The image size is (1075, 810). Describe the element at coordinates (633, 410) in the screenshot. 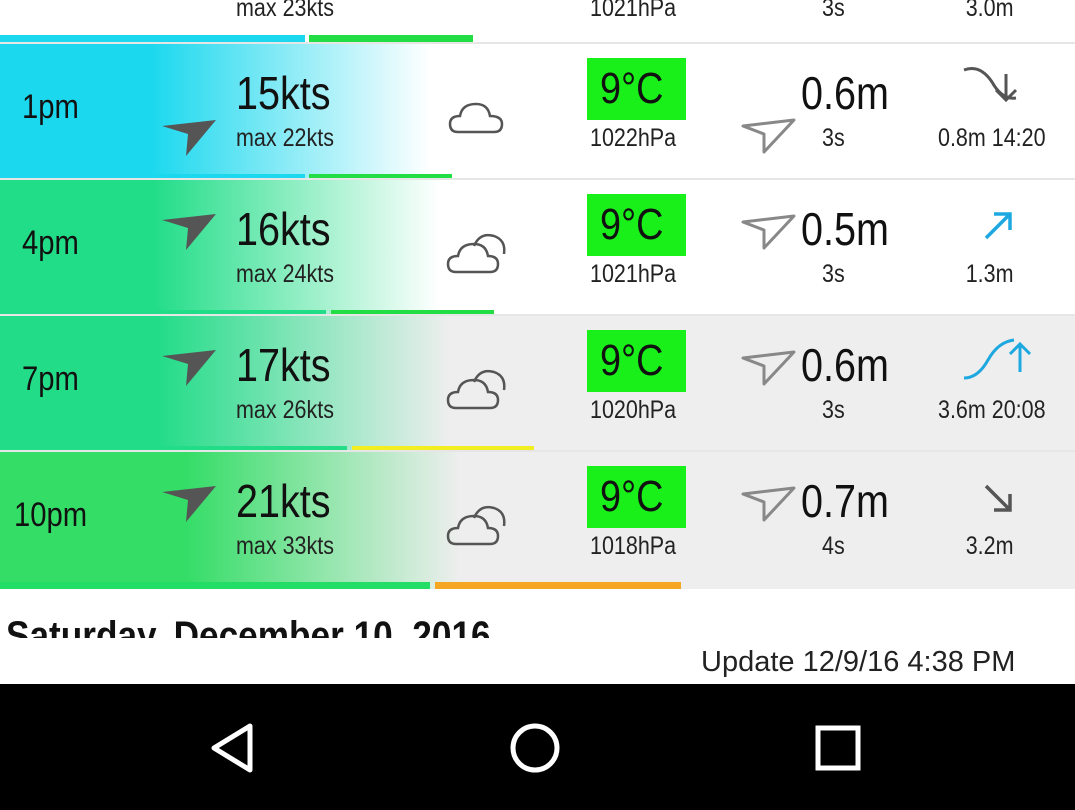

I see `pressure-text: 1020hPa` at that location.